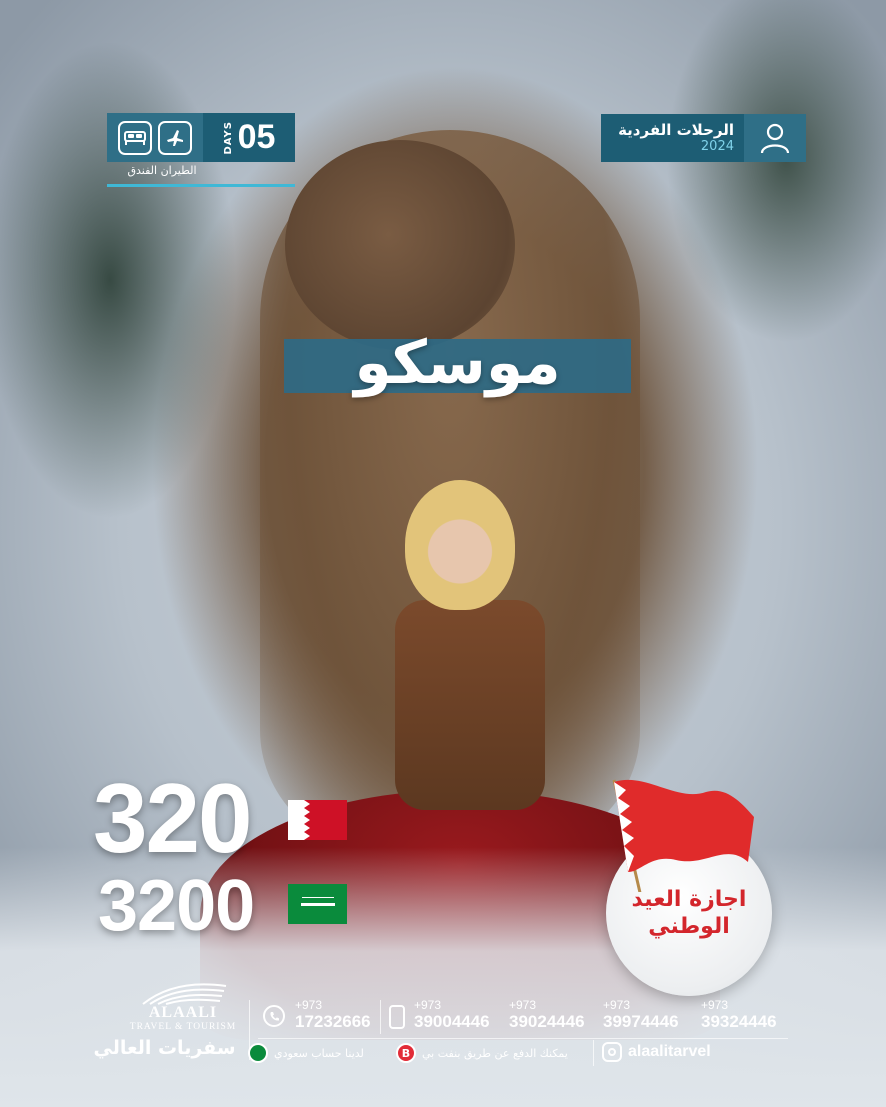 The width and height of the screenshot is (886, 1107). What do you see at coordinates (319, 1053) in the screenshot?
I see `saudi-account-text: لدينا حساب سعودي` at bounding box center [319, 1053].